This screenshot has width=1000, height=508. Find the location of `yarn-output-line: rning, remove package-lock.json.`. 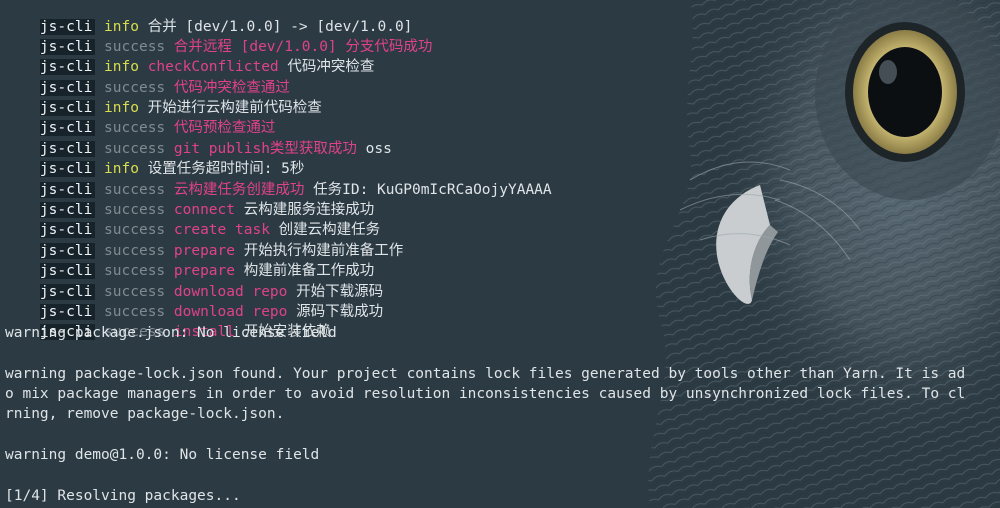

yarn-output-line: rning, remove package-lock.json. is located at coordinates (145, 414).